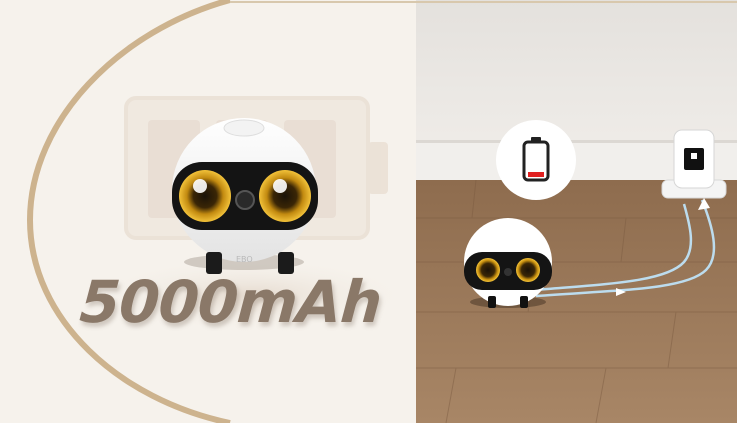 This screenshot has height=423, width=737. What do you see at coordinates (245, 196) in the screenshot?
I see `robot-camera-icon` at bounding box center [245, 196].